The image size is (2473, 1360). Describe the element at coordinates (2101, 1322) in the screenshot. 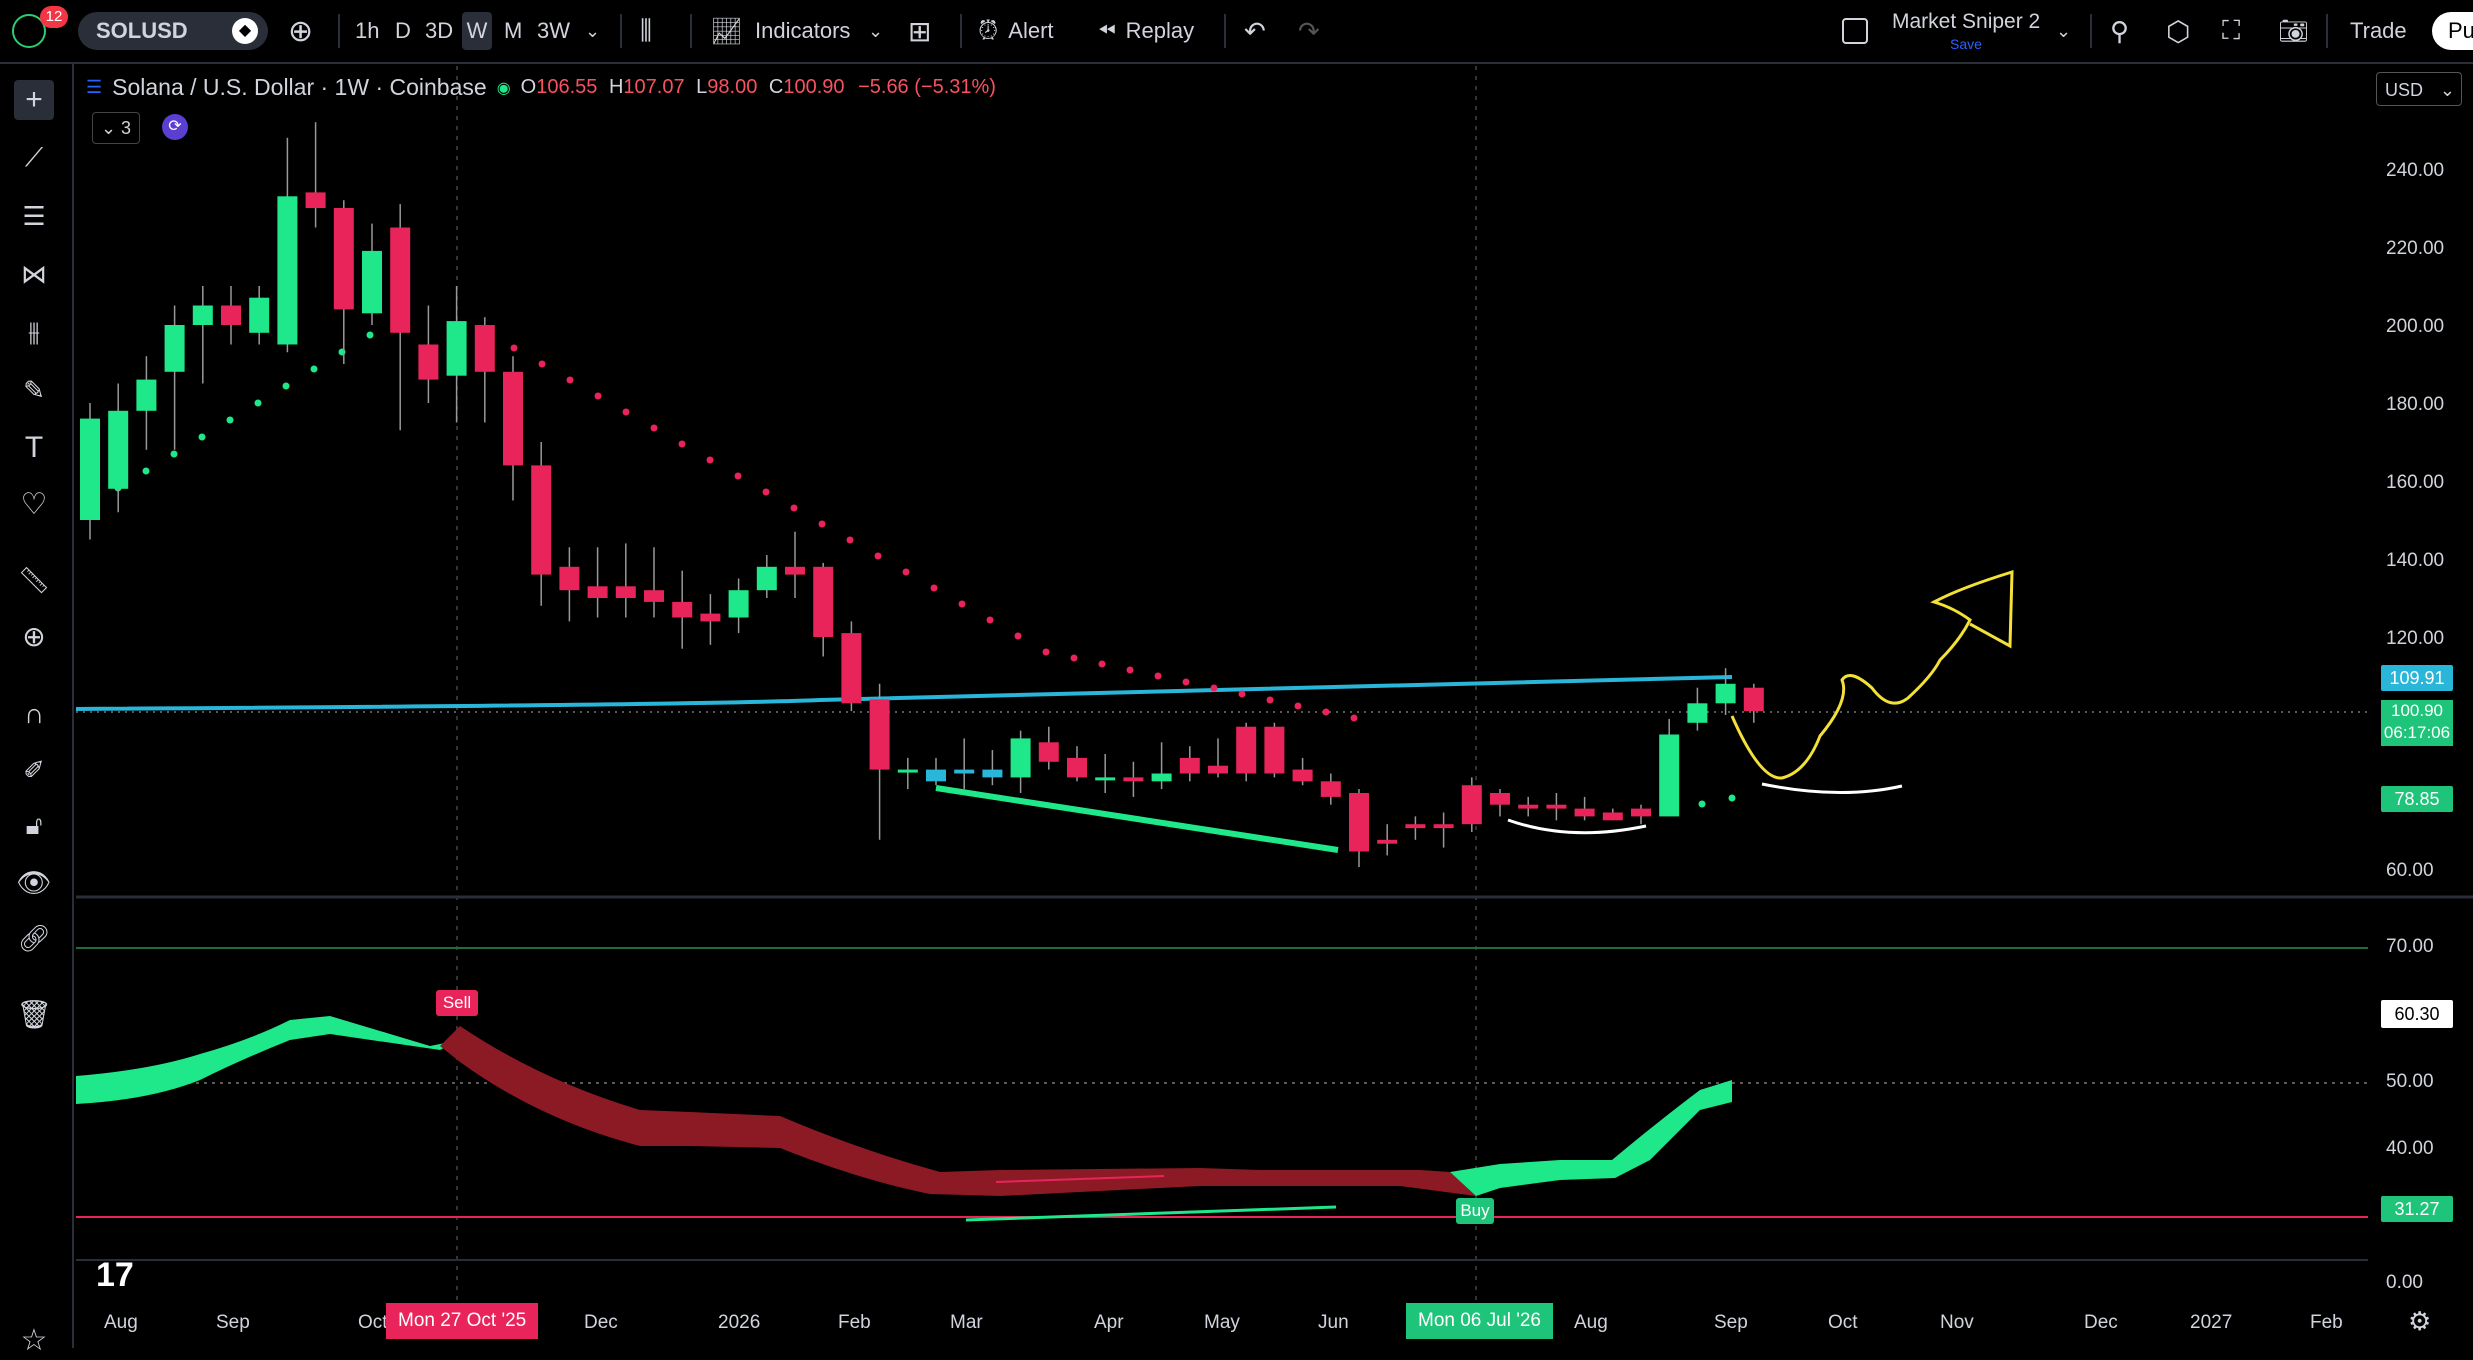

I see `time-tick: Dec` at that location.